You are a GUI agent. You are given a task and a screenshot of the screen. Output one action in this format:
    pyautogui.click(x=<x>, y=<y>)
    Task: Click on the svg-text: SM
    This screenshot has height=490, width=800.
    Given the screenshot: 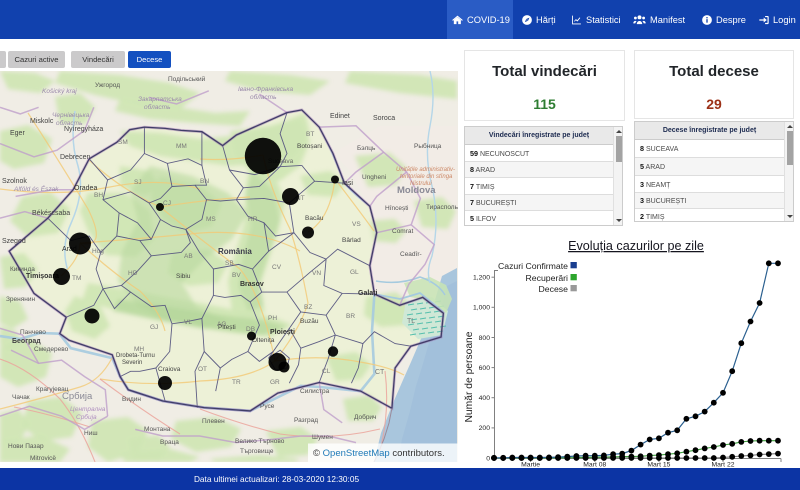 What is the action you would take?
    pyautogui.click(x=123, y=142)
    